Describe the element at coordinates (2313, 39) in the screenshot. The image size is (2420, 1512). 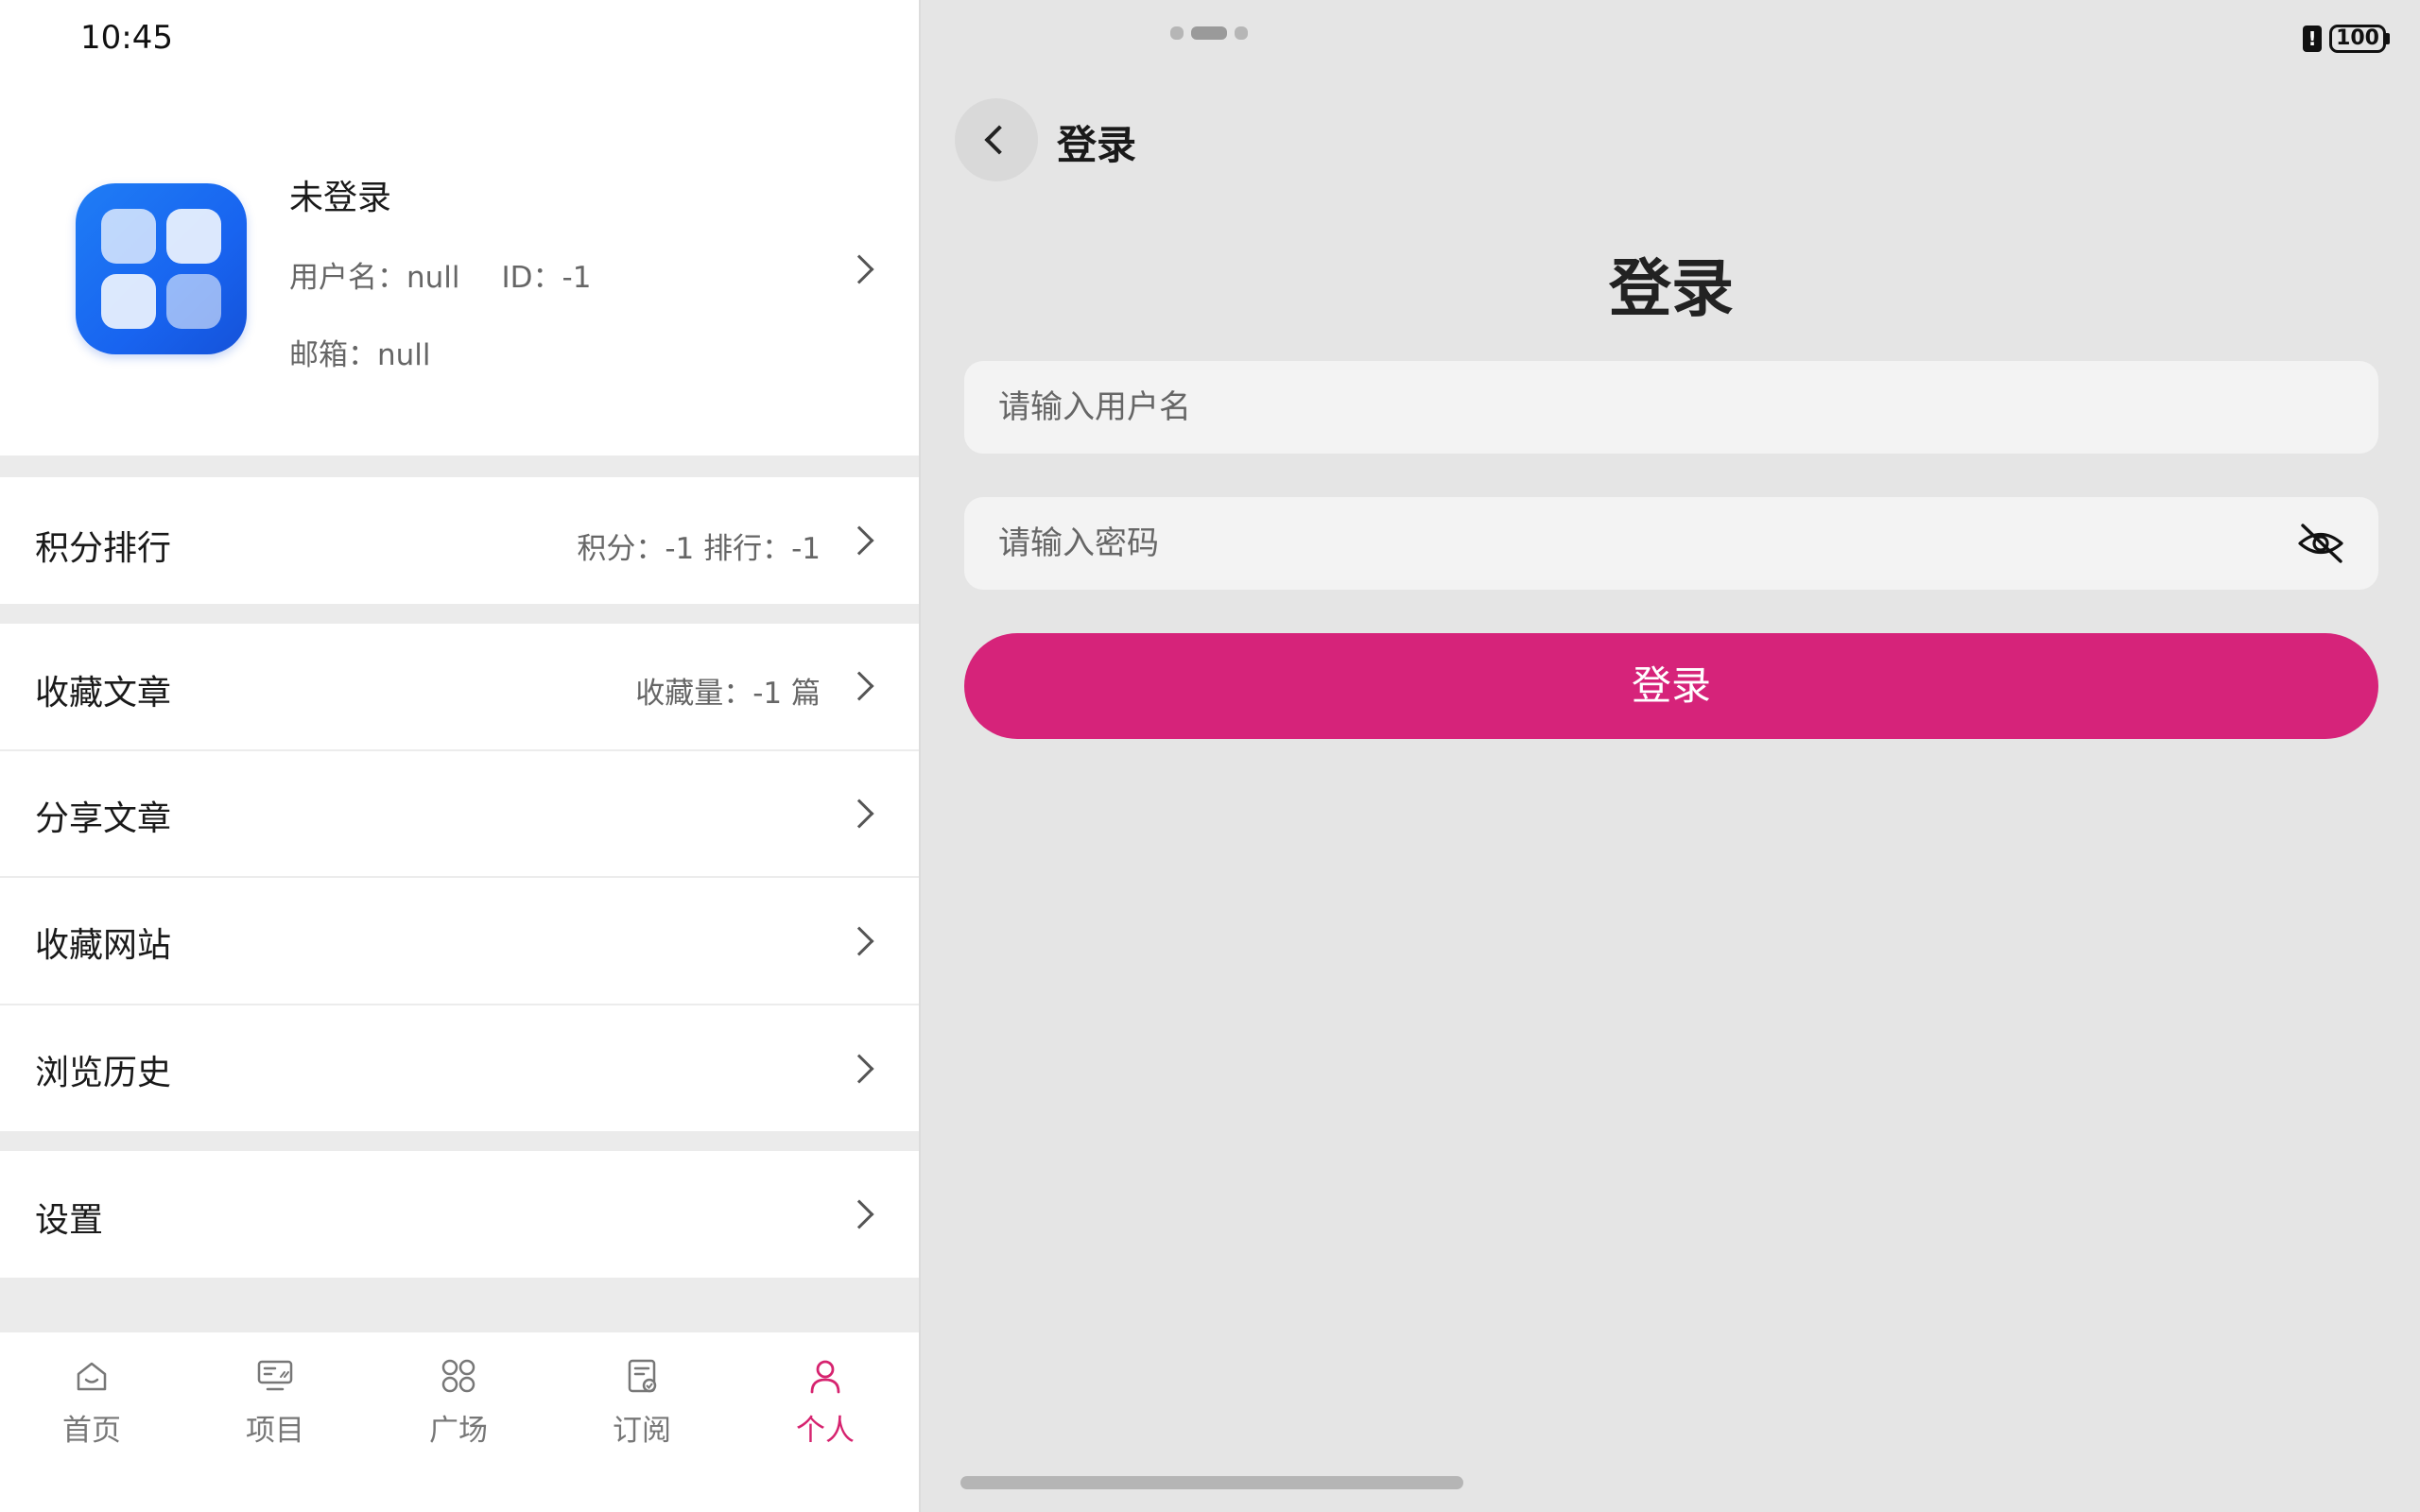
I see `alert-icon: !` at that location.